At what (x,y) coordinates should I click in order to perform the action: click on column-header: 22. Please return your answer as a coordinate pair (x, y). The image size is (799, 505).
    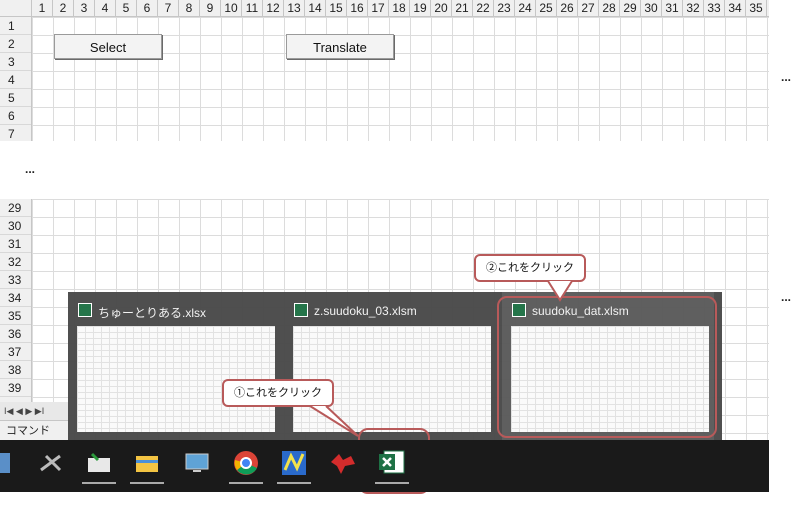
    Looking at the image, I should click on (483, 8).